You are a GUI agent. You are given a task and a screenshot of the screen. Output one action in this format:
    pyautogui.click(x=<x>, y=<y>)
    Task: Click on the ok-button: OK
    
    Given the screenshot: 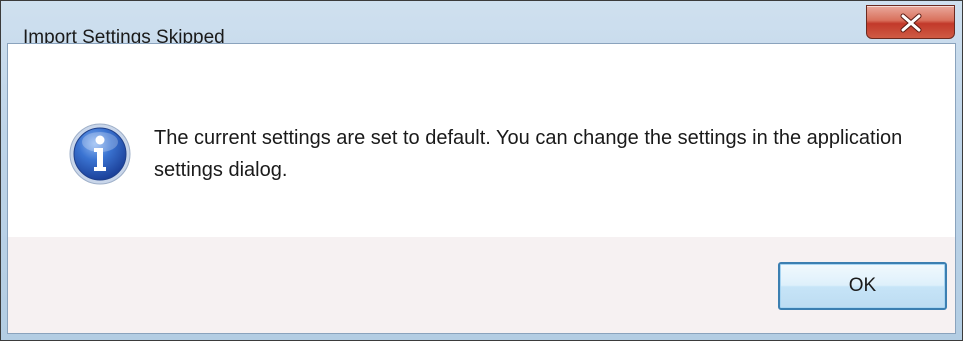 What is the action you would take?
    pyautogui.click(x=862, y=286)
    